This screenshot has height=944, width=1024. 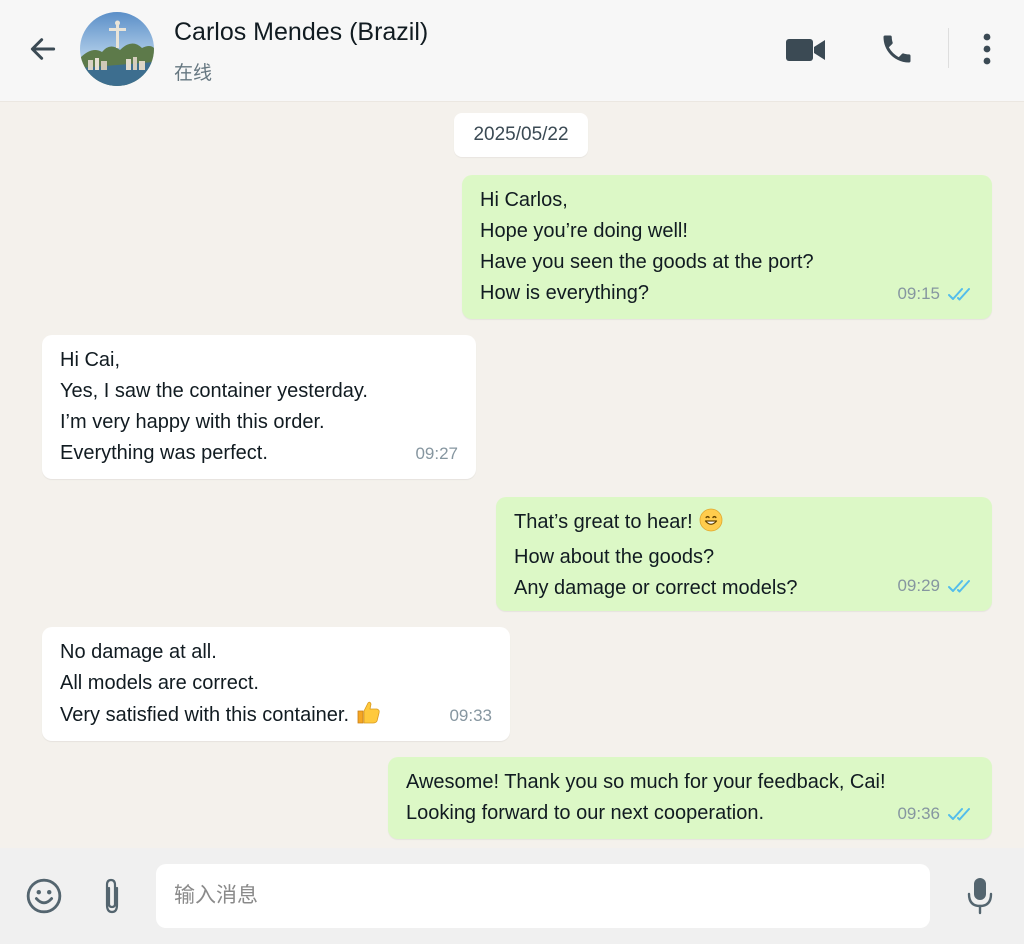 What do you see at coordinates (159, 683) in the screenshot?
I see `message-text: All models are correct.` at bounding box center [159, 683].